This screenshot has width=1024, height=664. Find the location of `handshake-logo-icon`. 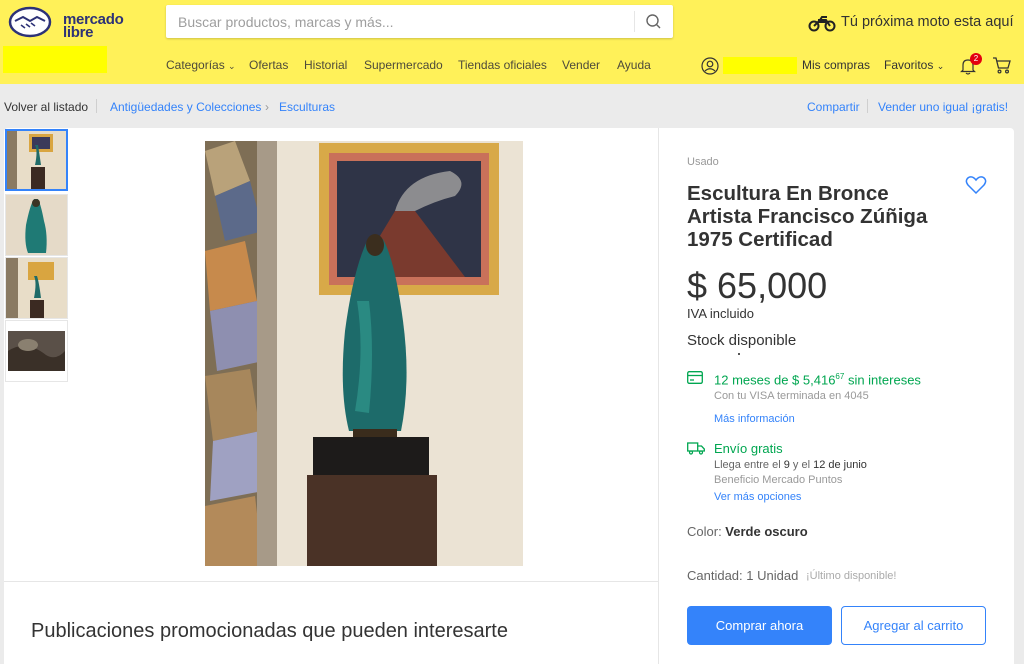

handshake-logo-icon is located at coordinates (30, 22).